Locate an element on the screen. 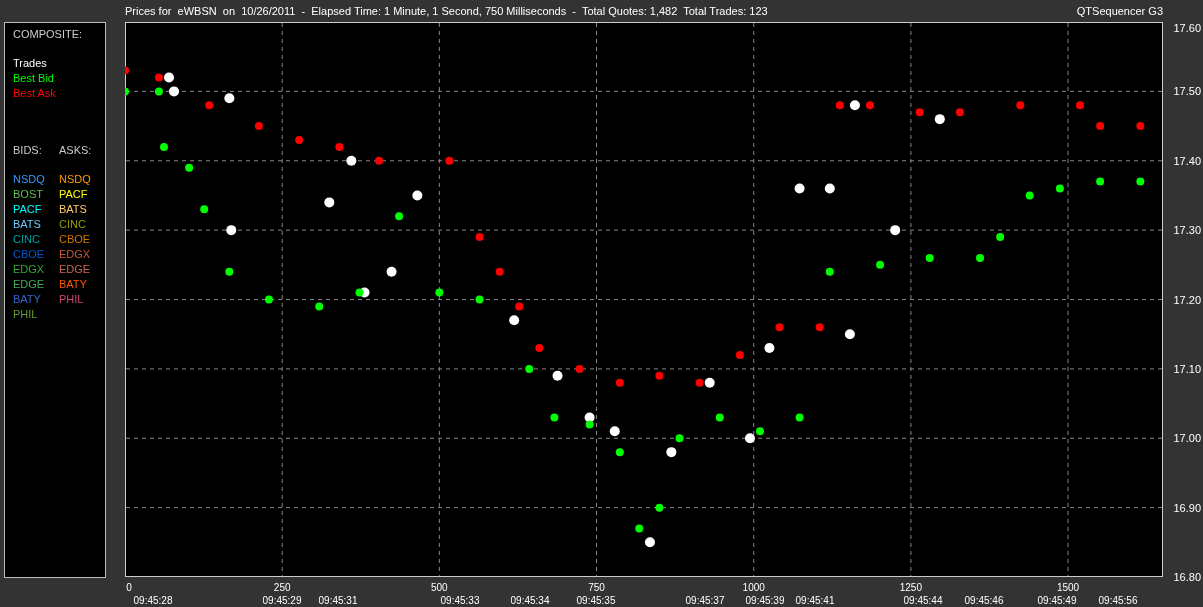 Image resolution: width=1203 pixels, height=607 pixels. x-tick-label: 500 is located at coordinates (439, 587).